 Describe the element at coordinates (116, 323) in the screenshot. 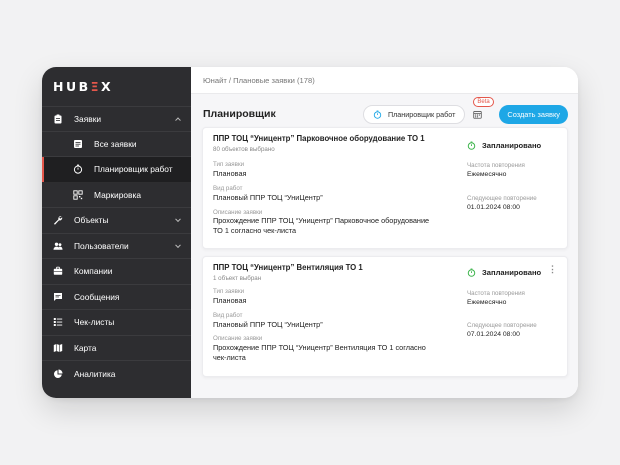

I see `sidebar-item-checklists: Чек-листы` at that location.